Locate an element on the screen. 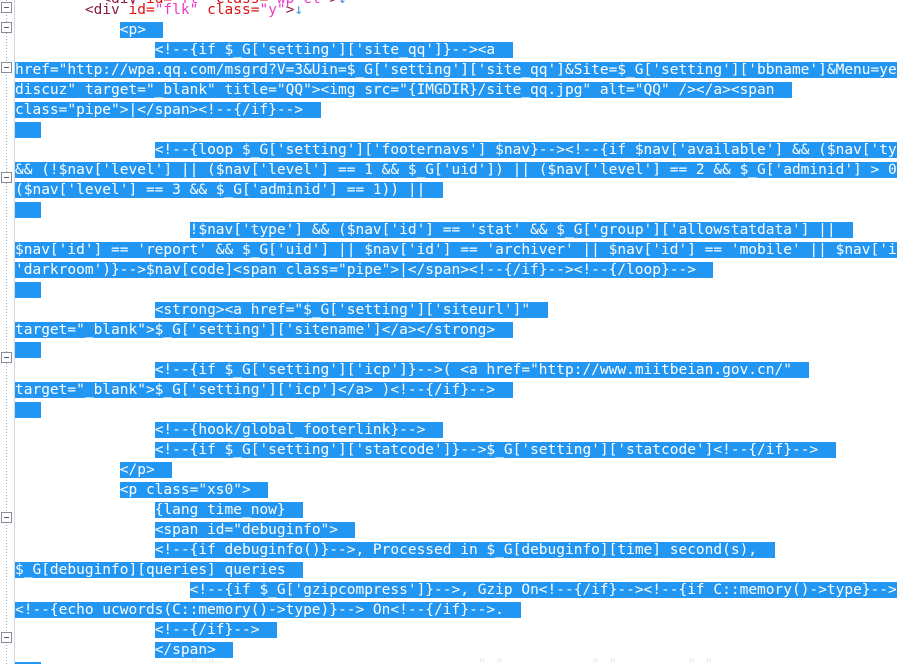  selected-code-text: <!--{hook/global_footerlink}--> is located at coordinates (298, 430).